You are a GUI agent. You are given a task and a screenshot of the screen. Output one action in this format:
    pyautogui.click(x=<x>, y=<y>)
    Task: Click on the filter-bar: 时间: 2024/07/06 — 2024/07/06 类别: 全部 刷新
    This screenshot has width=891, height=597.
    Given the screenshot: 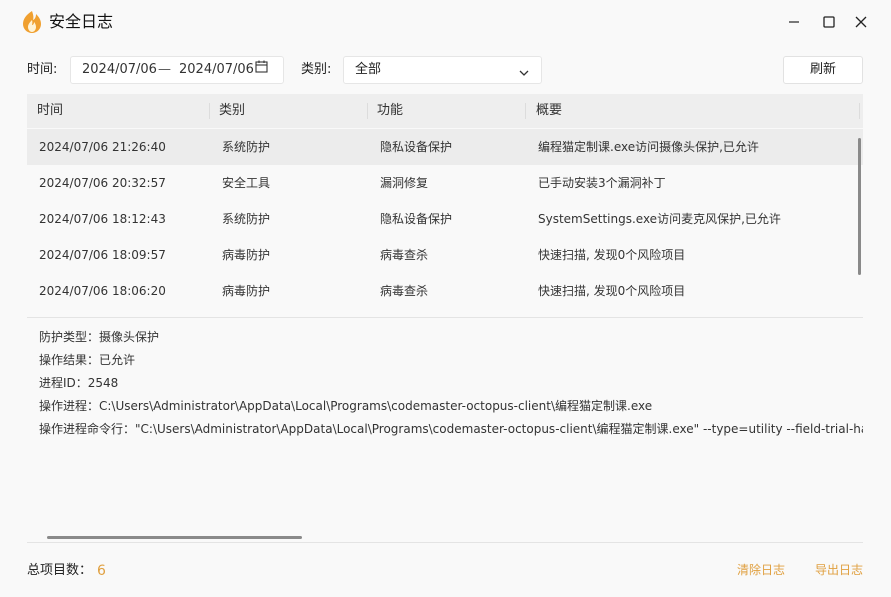 What is the action you would take?
    pyautogui.click(x=445, y=71)
    